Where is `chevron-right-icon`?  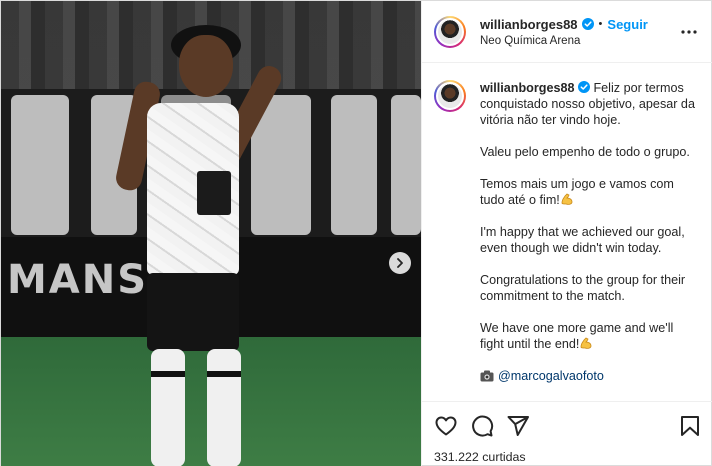 chevron-right-icon is located at coordinates (400, 263).